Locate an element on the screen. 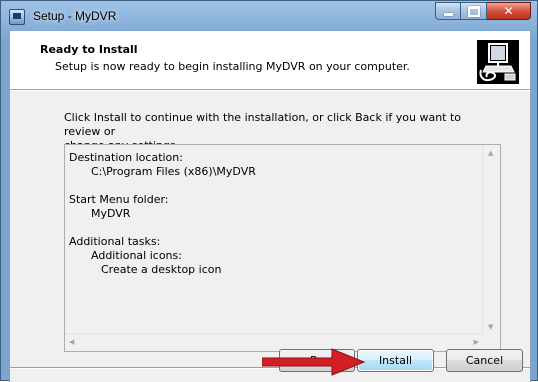 The height and width of the screenshot is (382, 538). page-title: Ready to Install is located at coordinates (89, 49).